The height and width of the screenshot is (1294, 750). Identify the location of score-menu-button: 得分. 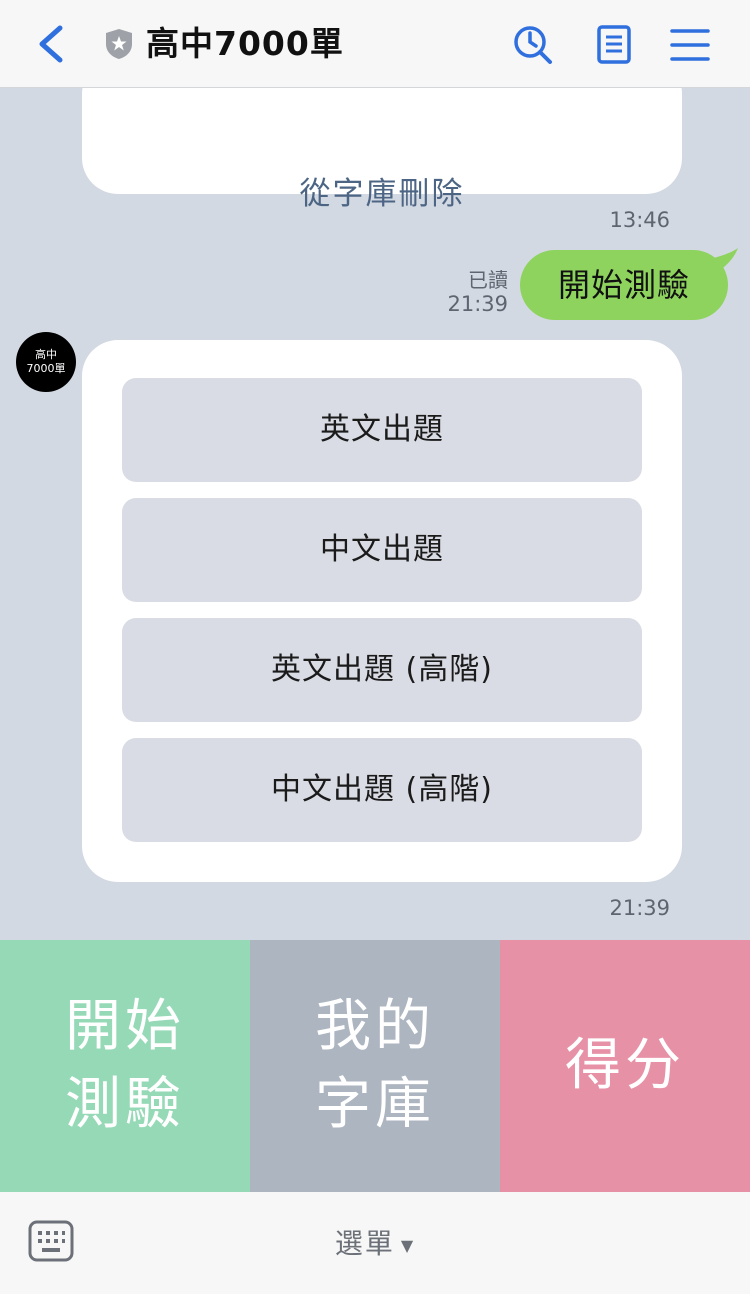
(625, 1066).